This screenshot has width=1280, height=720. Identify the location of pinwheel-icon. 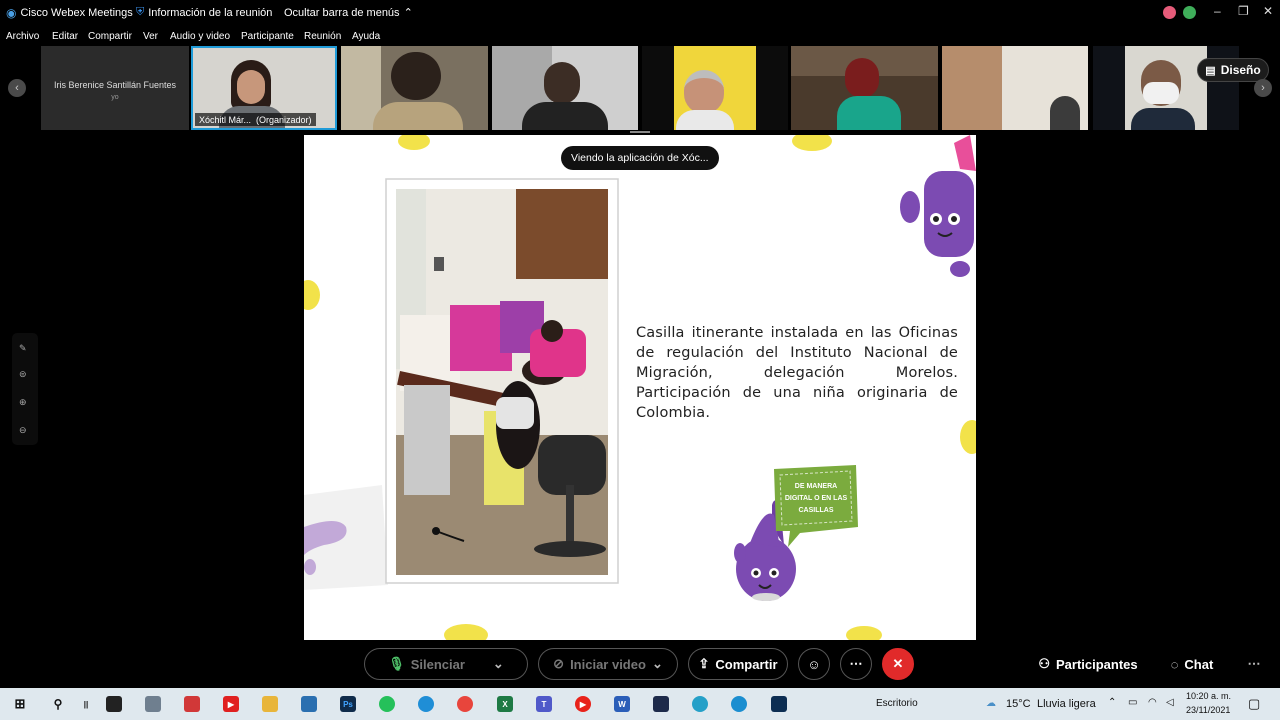
(192, 704).